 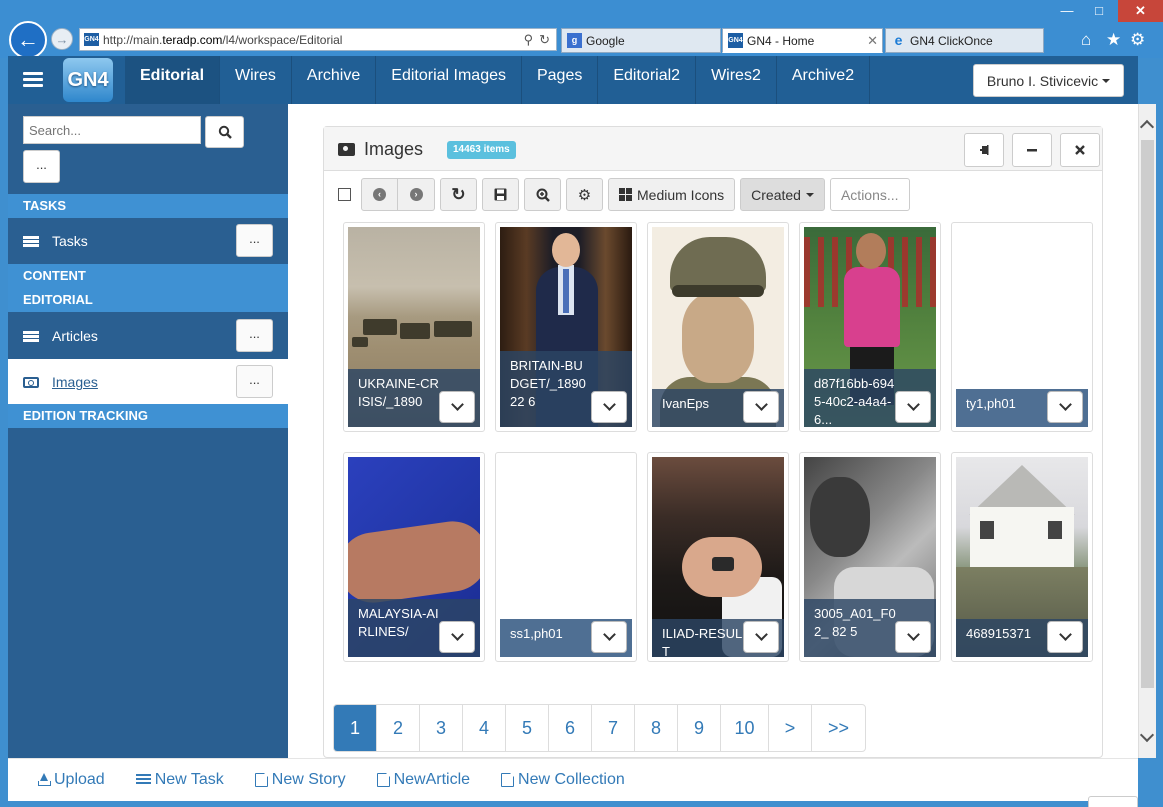 I want to click on search-button, so click(x=224, y=132).